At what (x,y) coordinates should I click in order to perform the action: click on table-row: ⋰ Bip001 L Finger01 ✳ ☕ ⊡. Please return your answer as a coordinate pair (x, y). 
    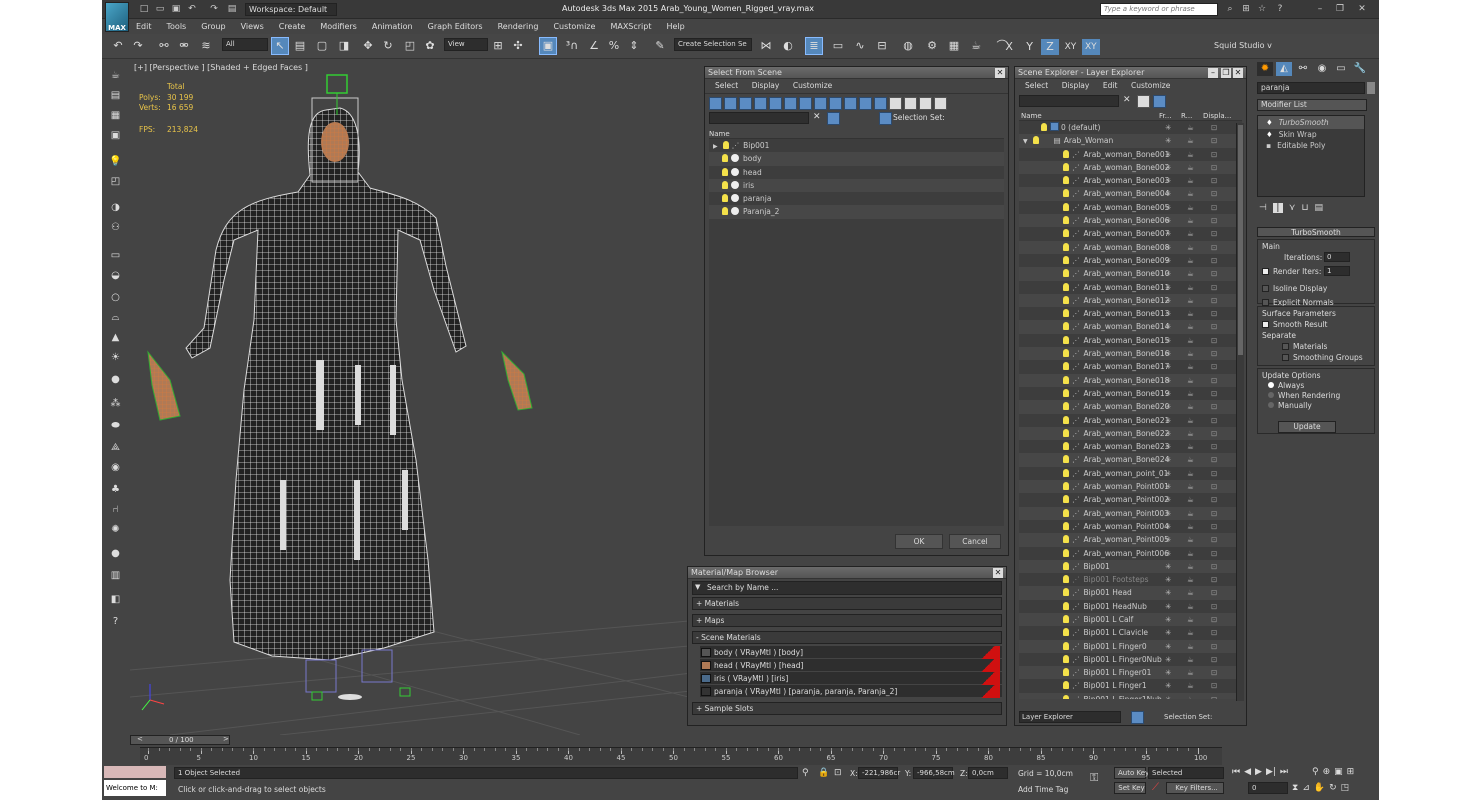
    Looking at the image, I should click on (1130, 673).